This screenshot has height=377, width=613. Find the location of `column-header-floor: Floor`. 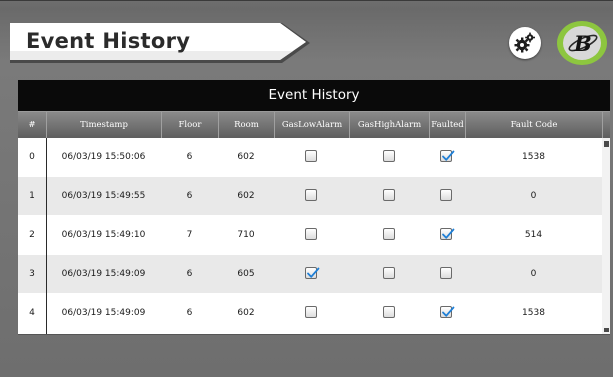

column-header-floor: Floor is located at coordinates (189, 125).